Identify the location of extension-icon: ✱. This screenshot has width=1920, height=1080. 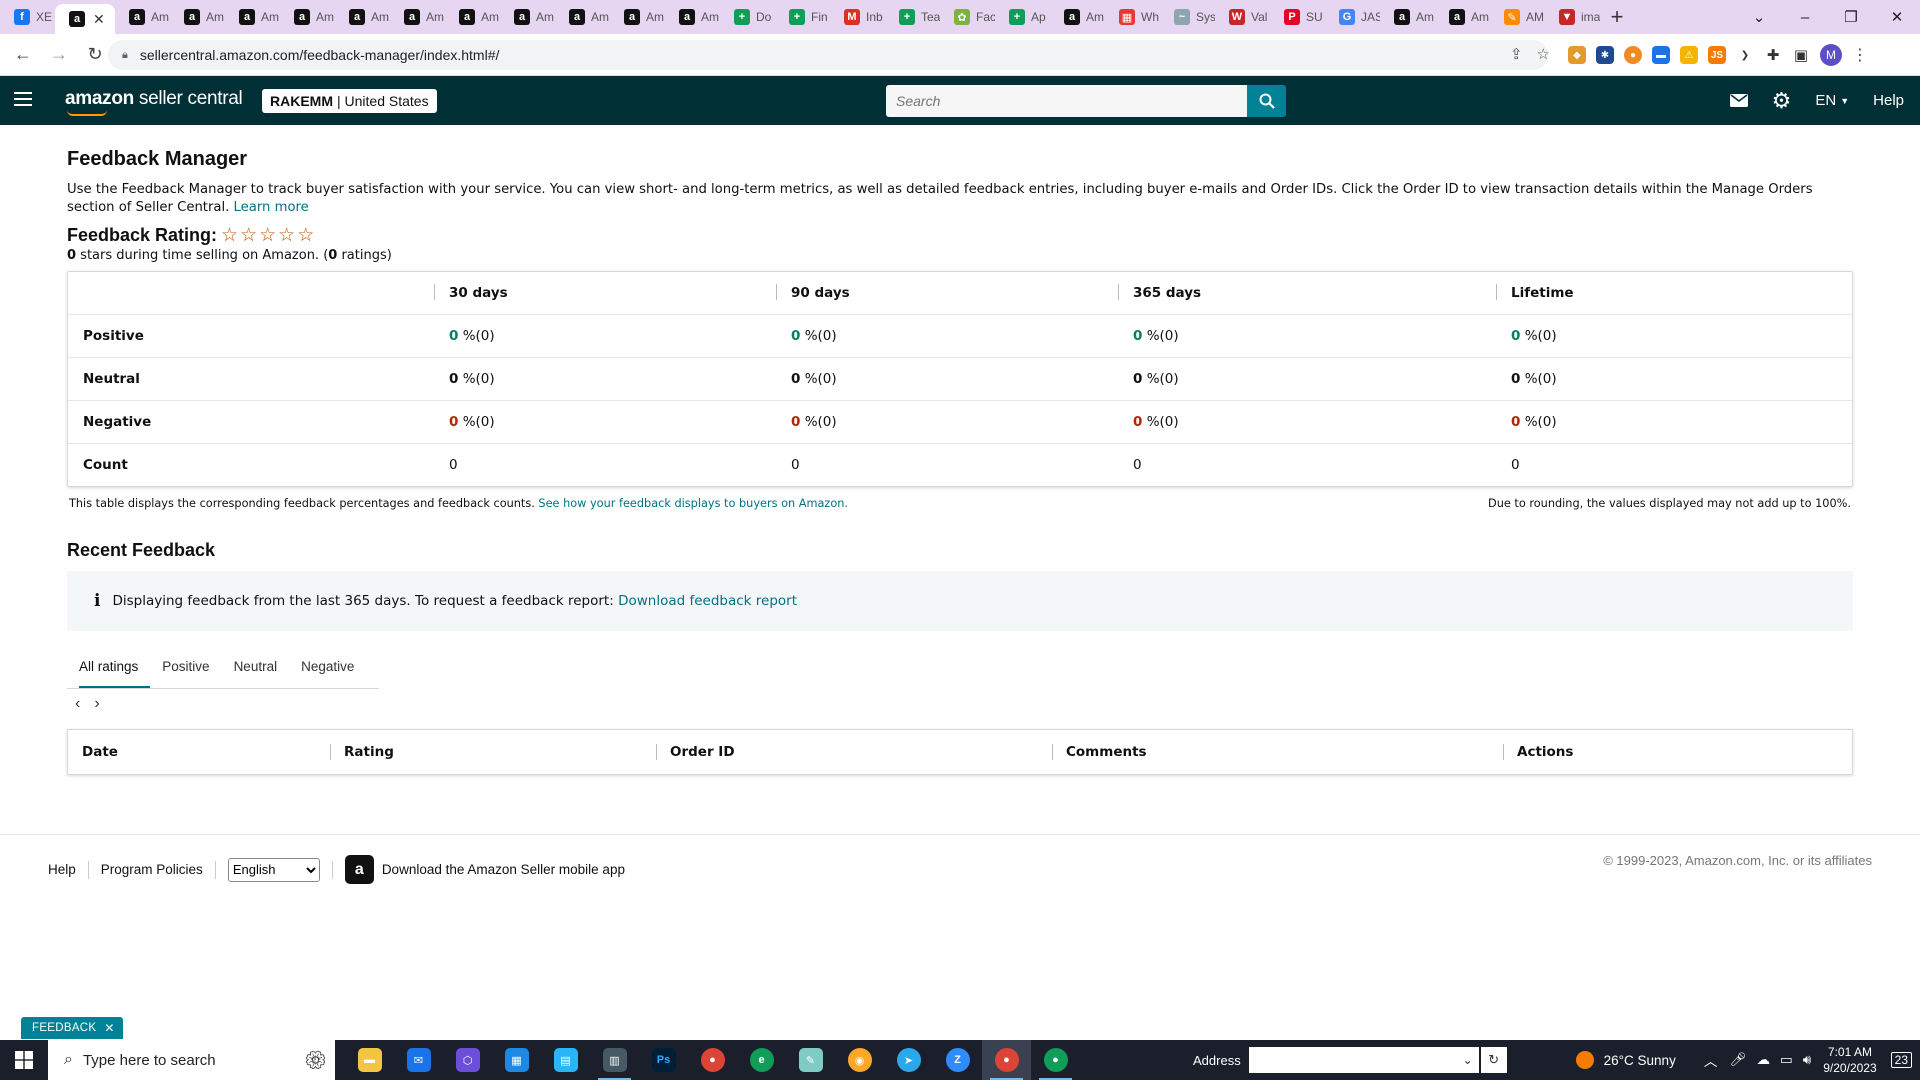
(1605, 55).